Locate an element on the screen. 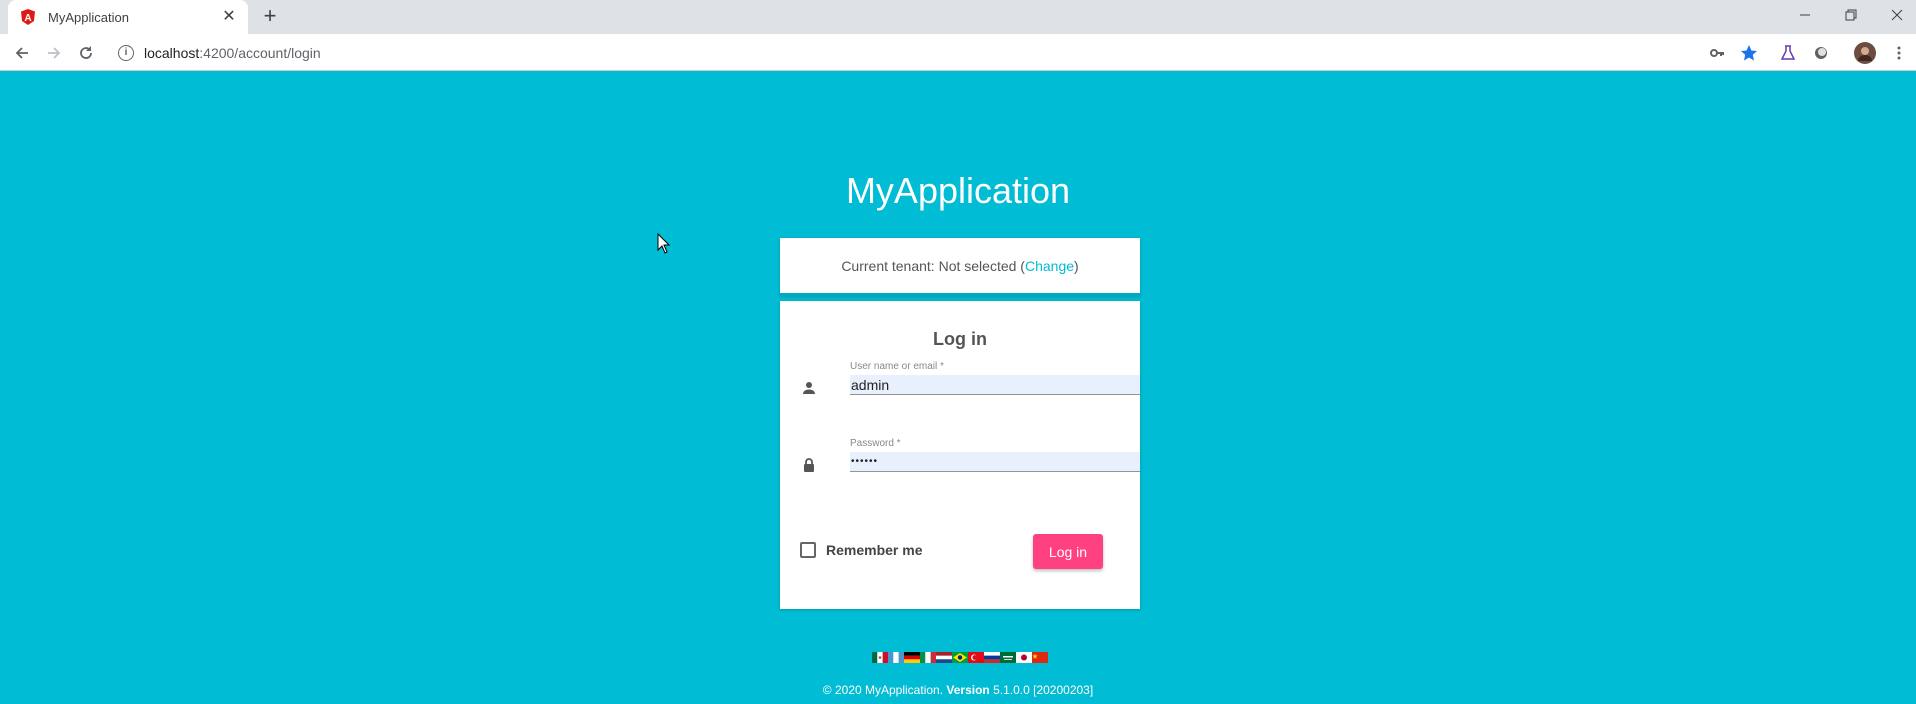 Image resolution: width=1916 pixels, height=704 pixels. brazil-flag-icon is located at coordinates (960, 657).